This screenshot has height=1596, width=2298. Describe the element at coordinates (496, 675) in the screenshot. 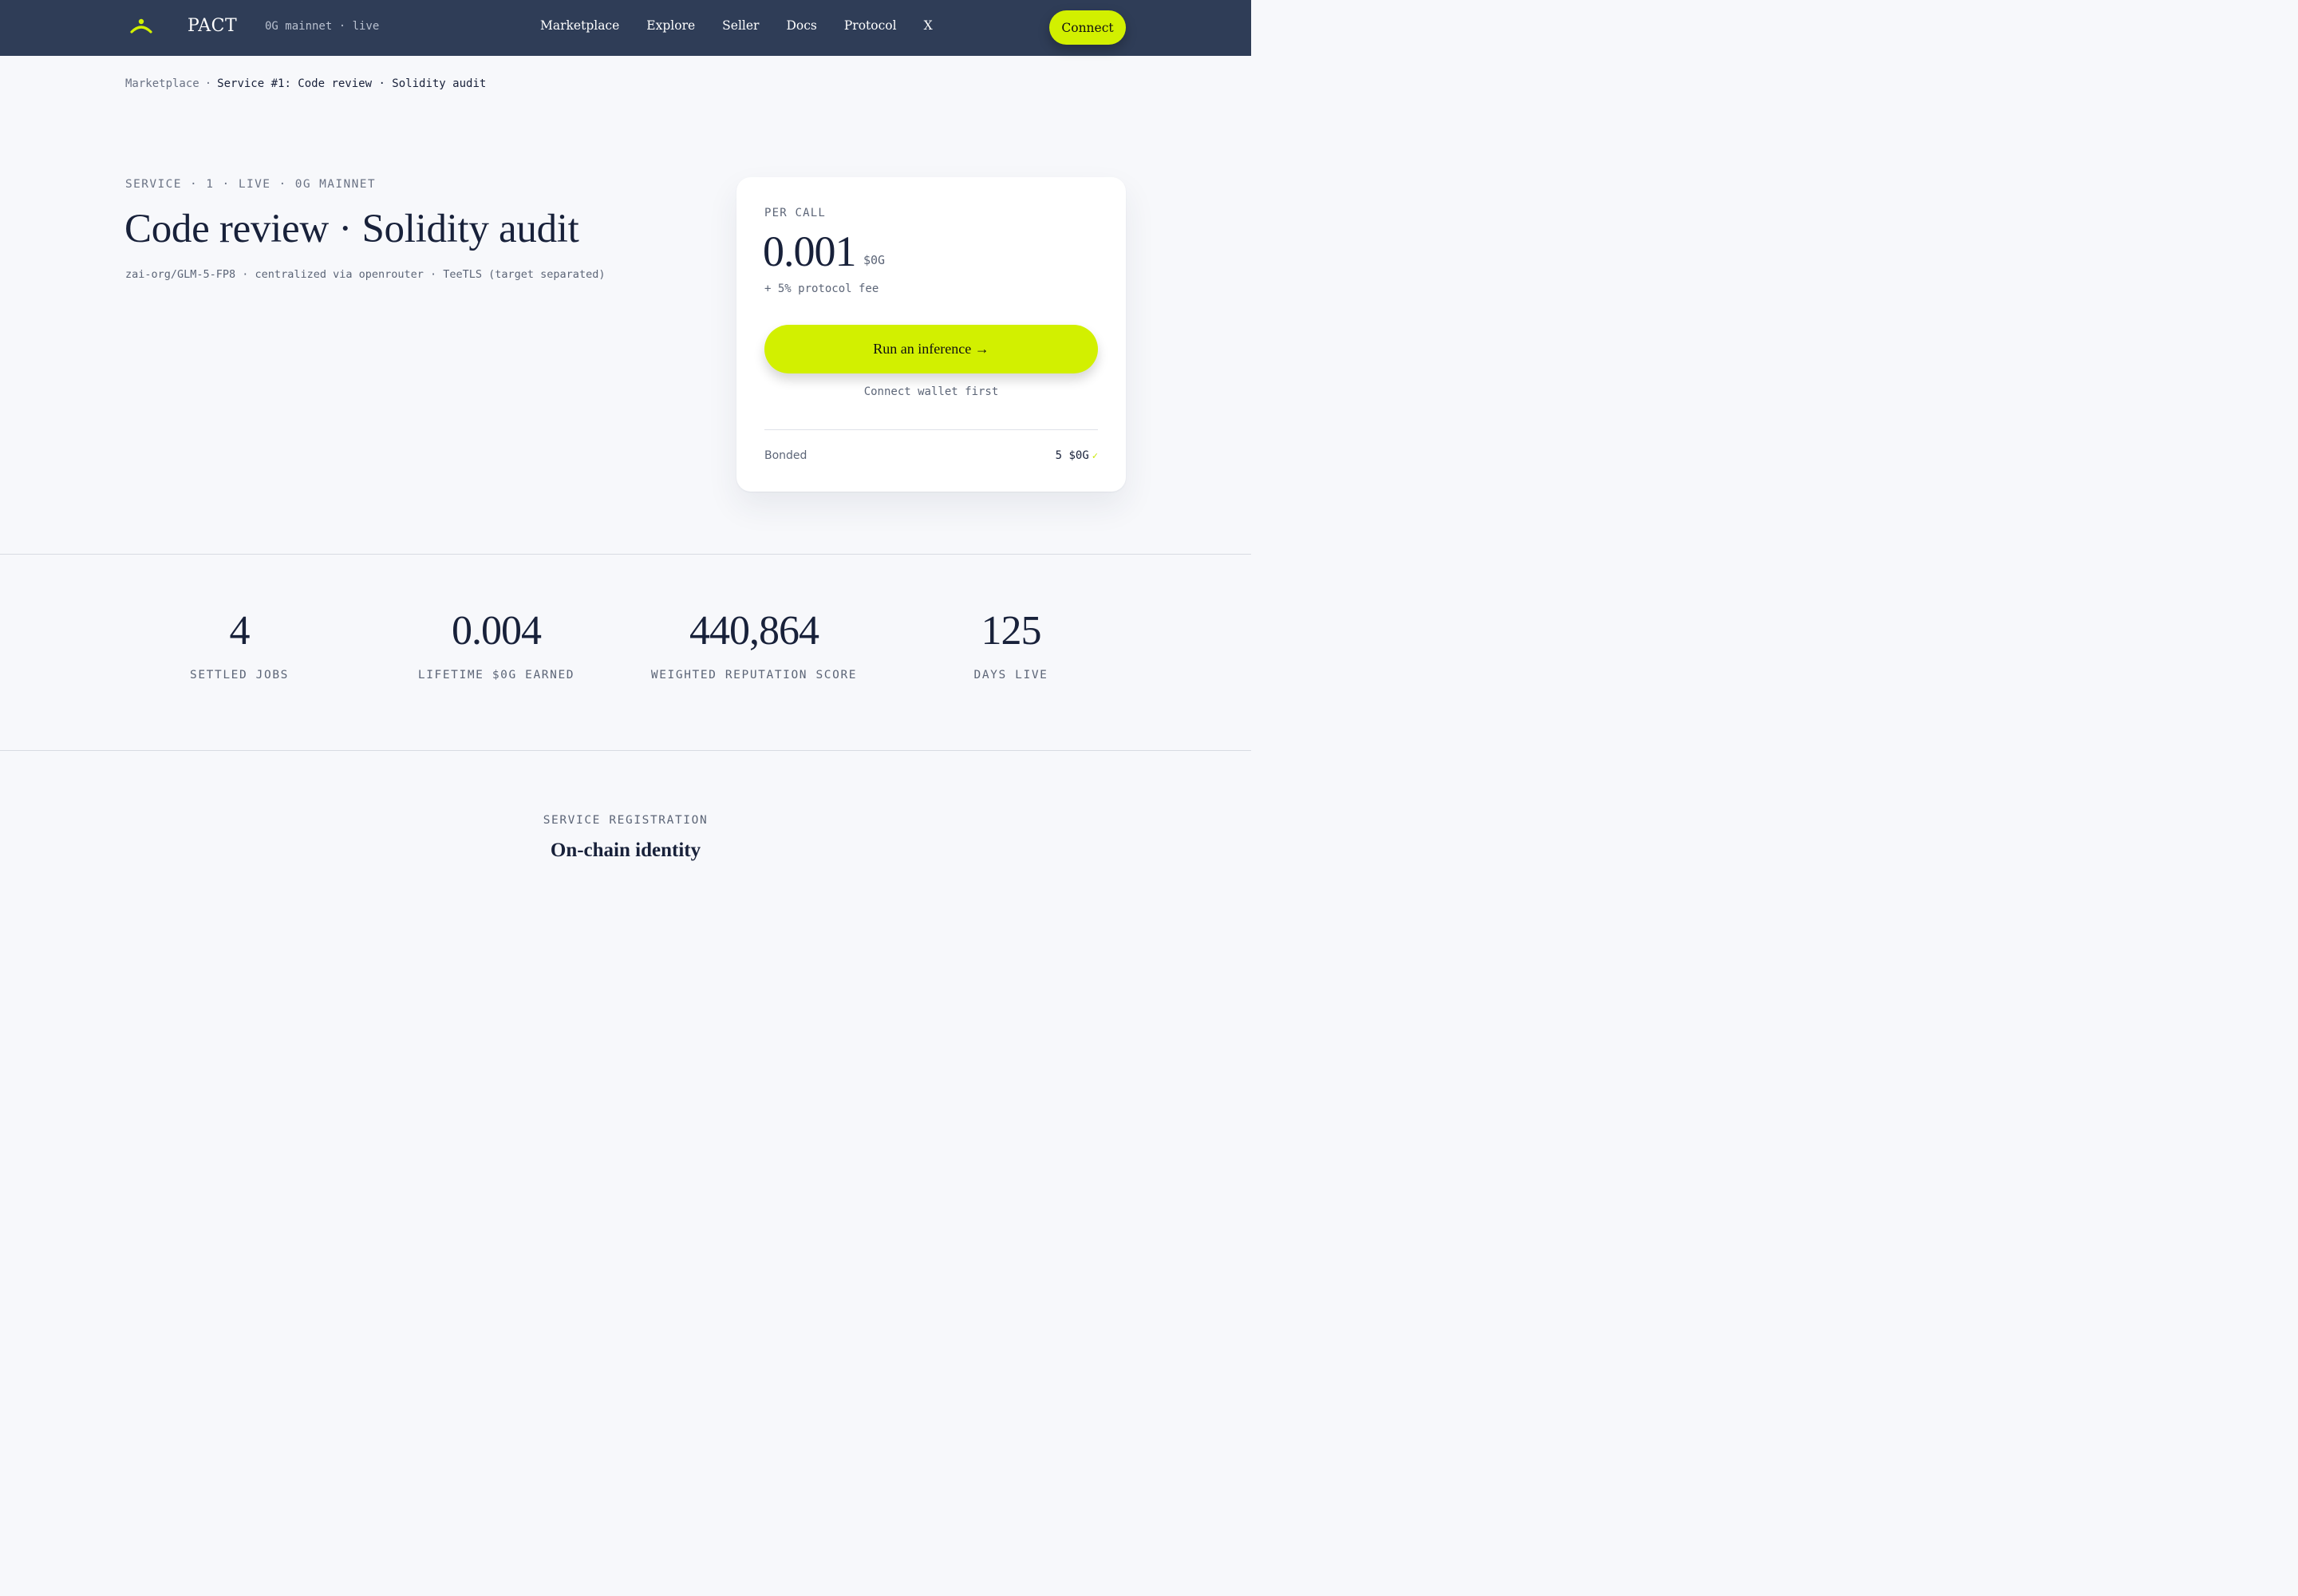

I see `stat-label: LIFETIME $0G EARNED` at that location.